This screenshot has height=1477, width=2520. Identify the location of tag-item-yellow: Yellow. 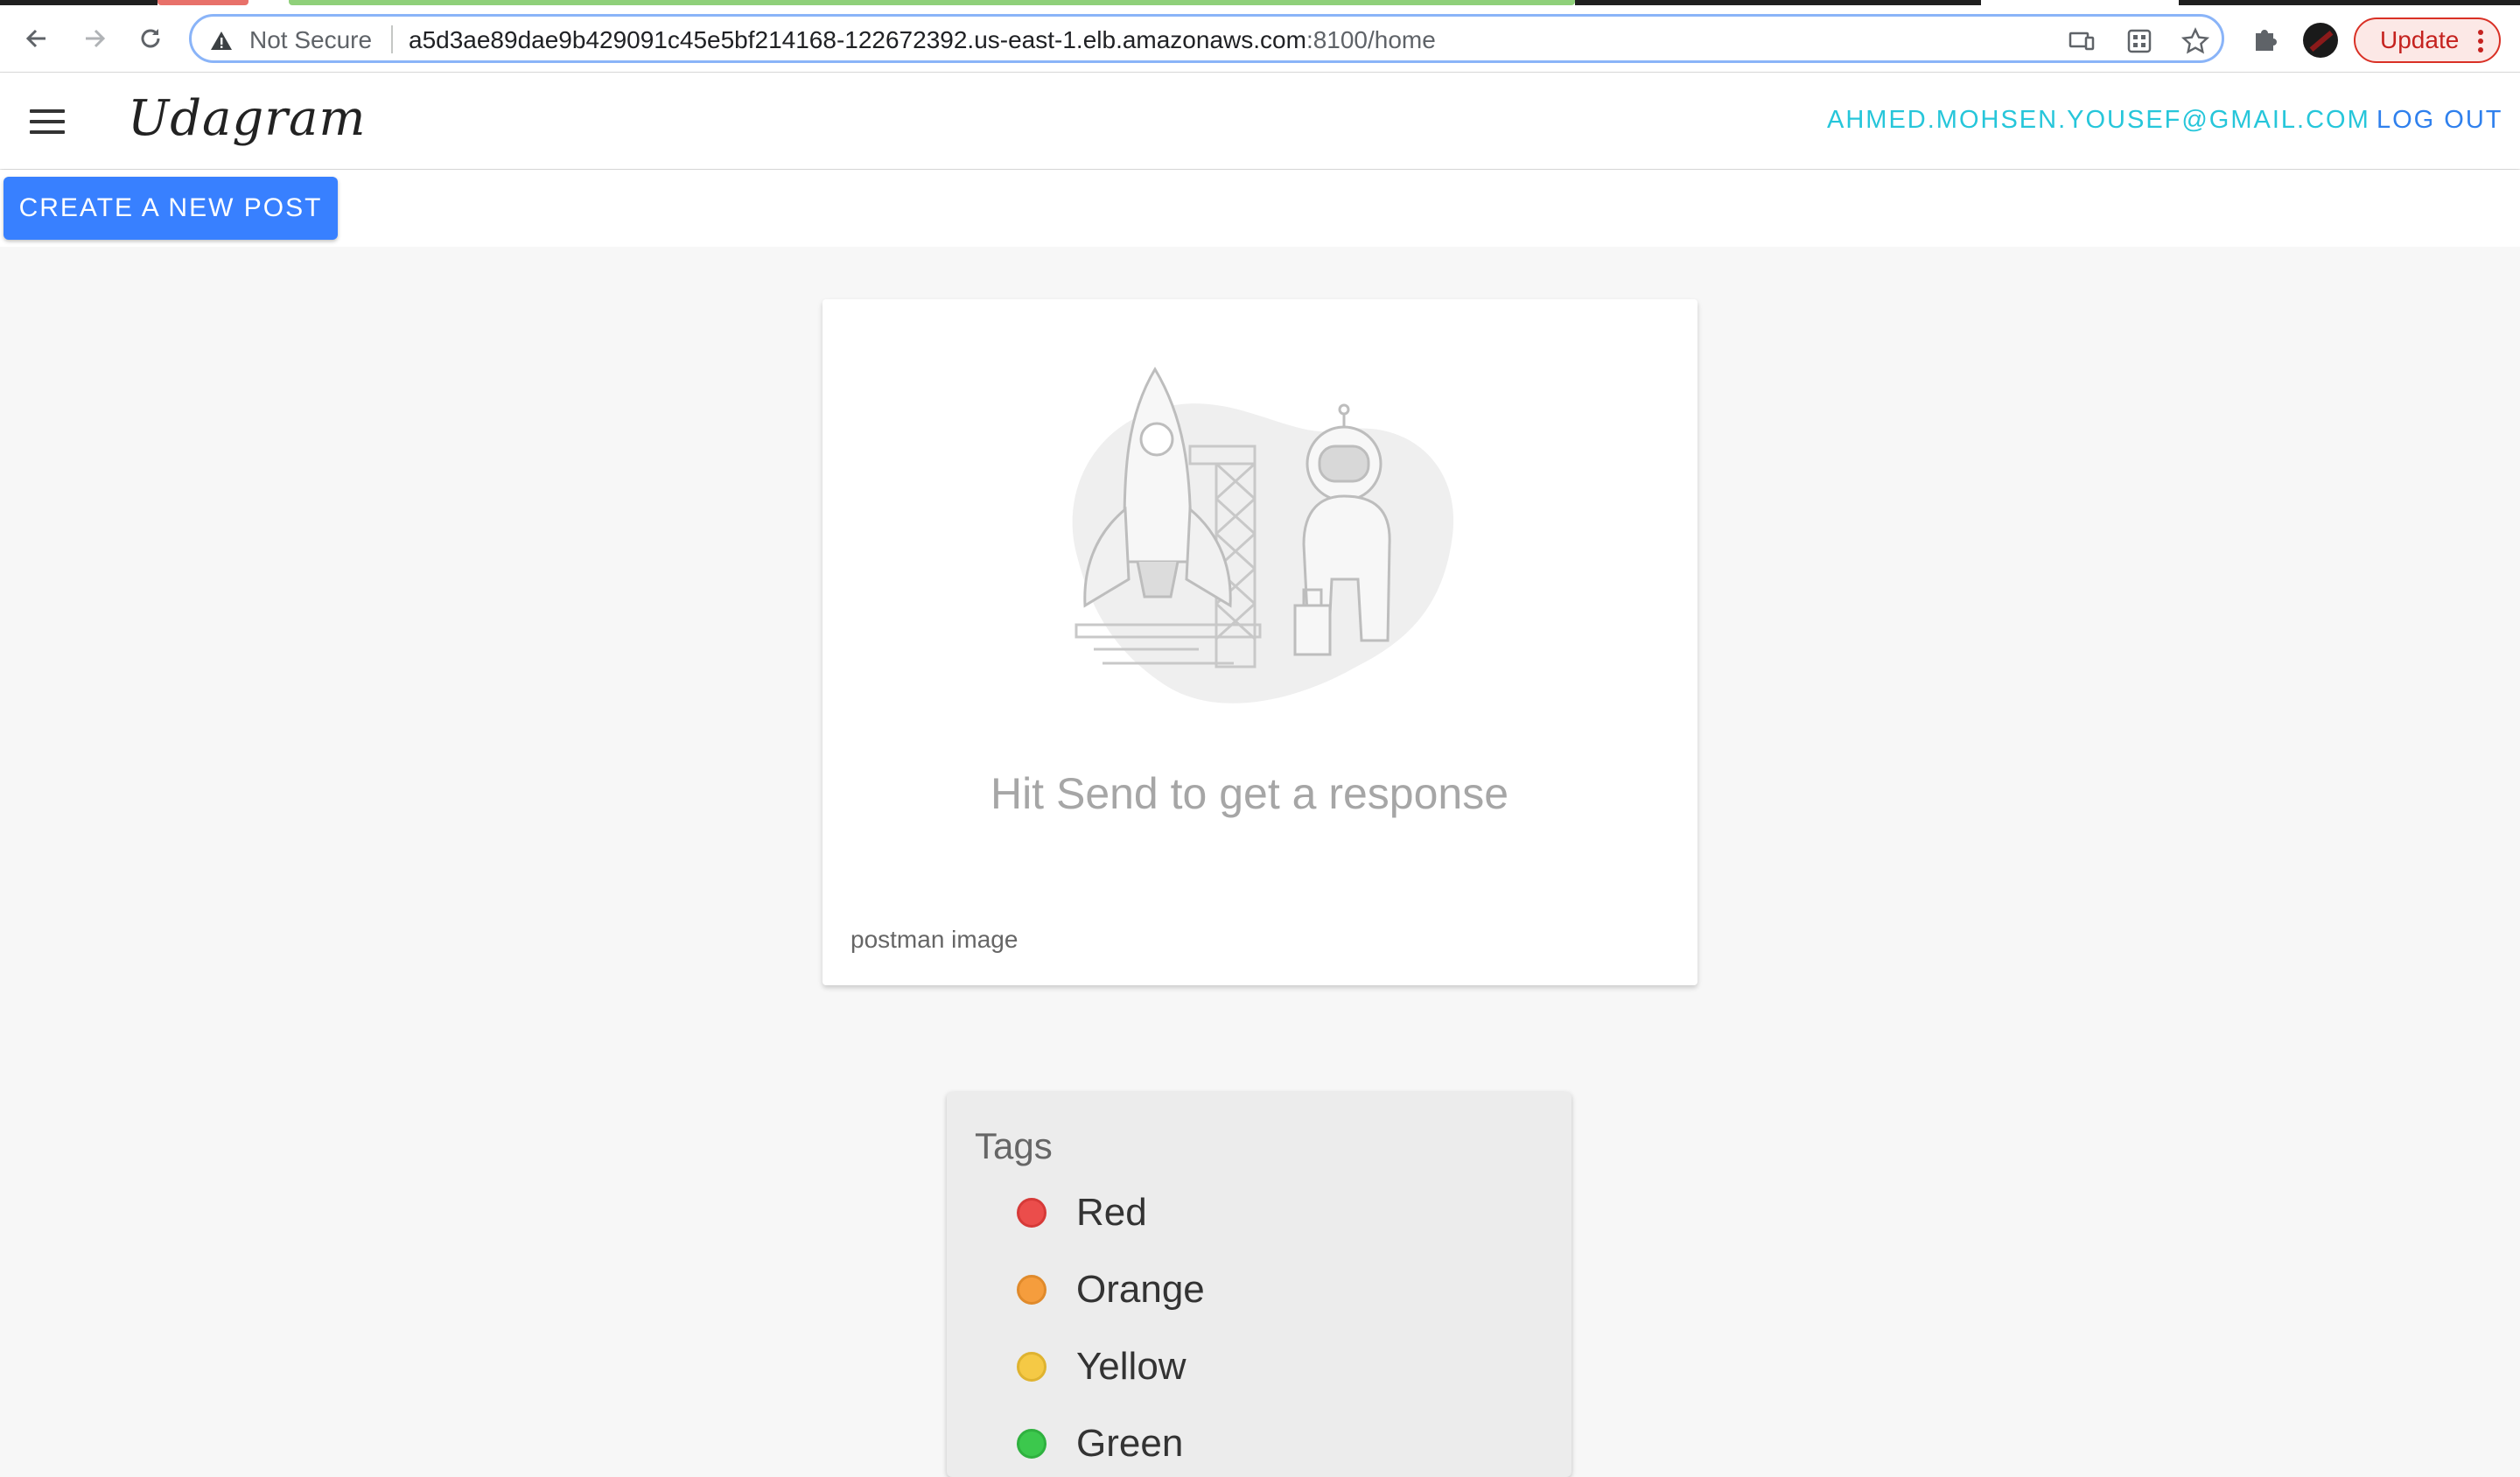
(1101, 1366).